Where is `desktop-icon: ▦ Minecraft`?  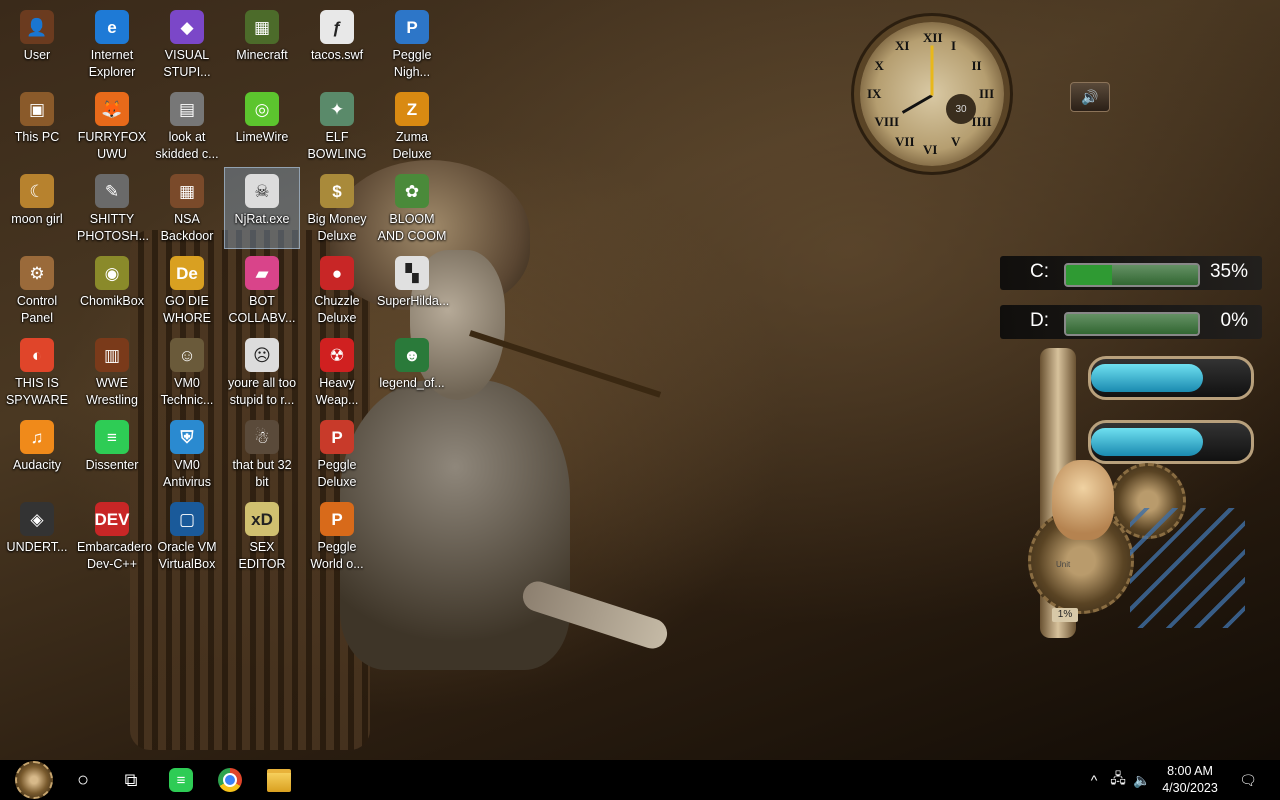
desktop-icon: ▦ Minecraft is located at coordinates (262, 44).